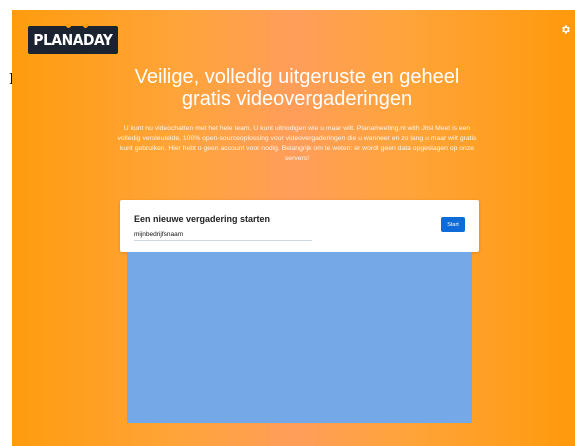 Image resolution: width=575 pixels, height=446 pixels. Describe the element at coordinates (299, 226) in the screenshot. I see `new-meeting-card: Een nieuwe vergadering starten Start` at that location.